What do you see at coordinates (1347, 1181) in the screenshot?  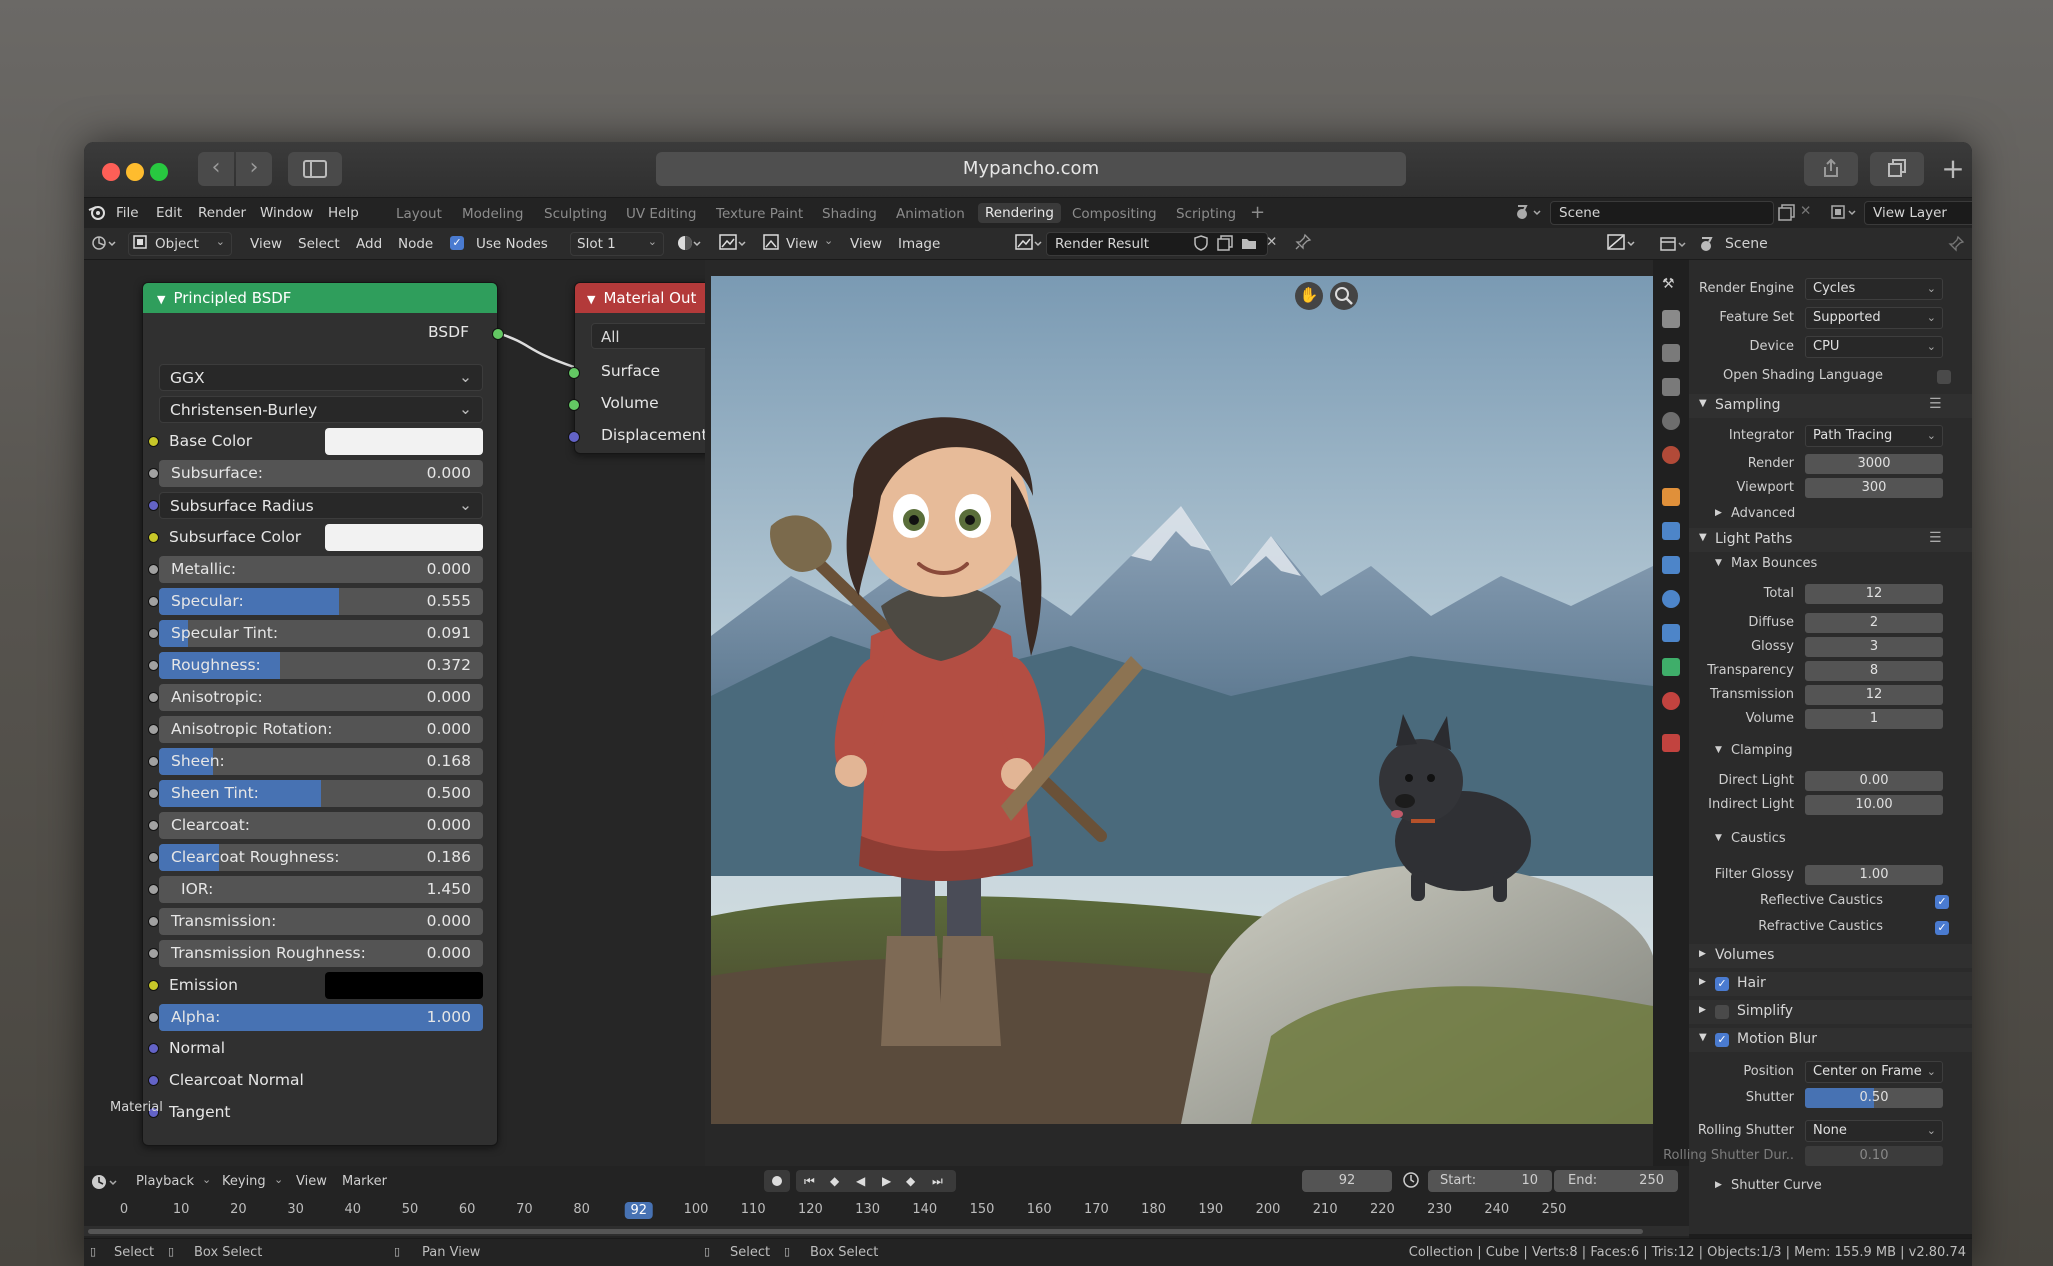 I see `current-frame-field: 92` at bounding box center [1347, 1181].